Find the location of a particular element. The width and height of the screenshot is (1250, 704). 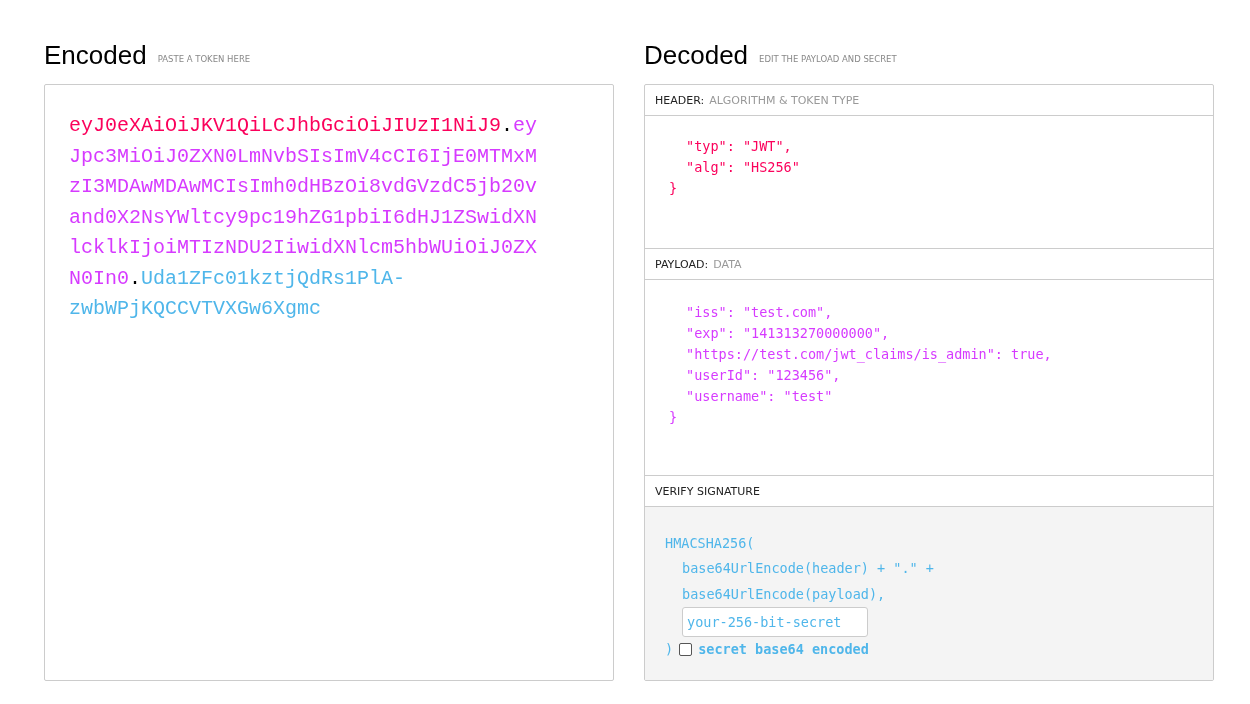

panel-title: Encoded is located at coordinates (95, 55).